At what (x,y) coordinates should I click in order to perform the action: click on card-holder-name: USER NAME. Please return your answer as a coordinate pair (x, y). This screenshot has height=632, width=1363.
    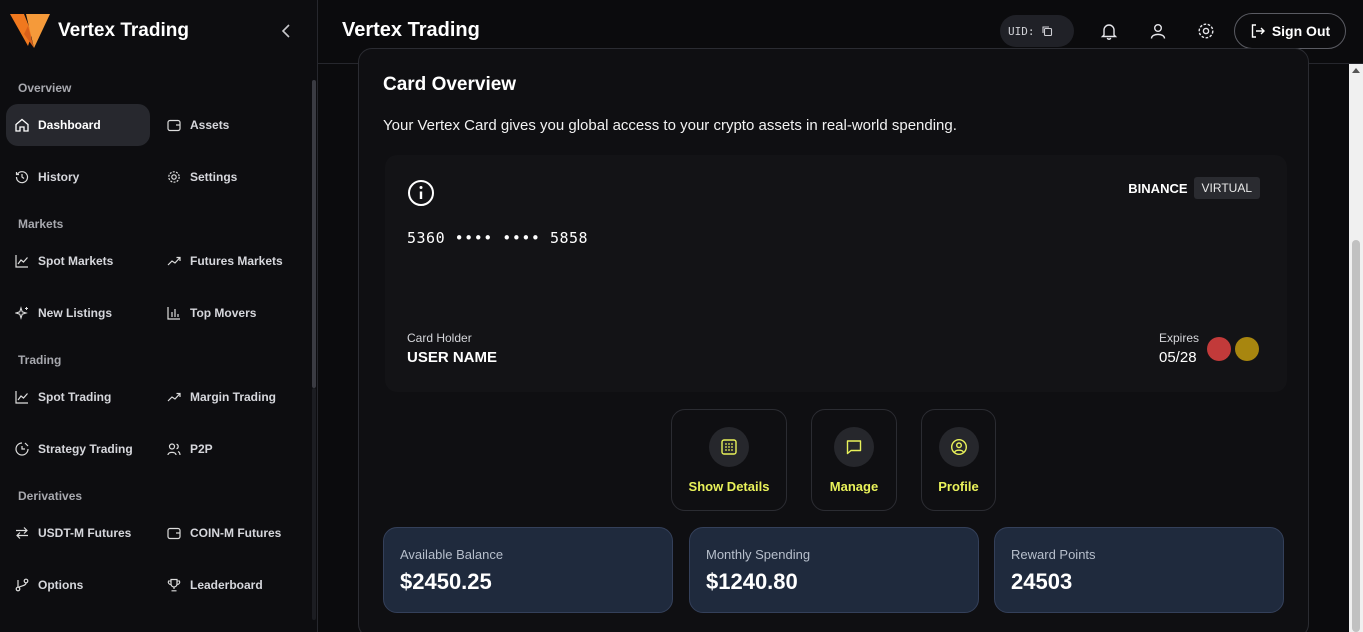
    Looking at the image, I should click on (452, 357).